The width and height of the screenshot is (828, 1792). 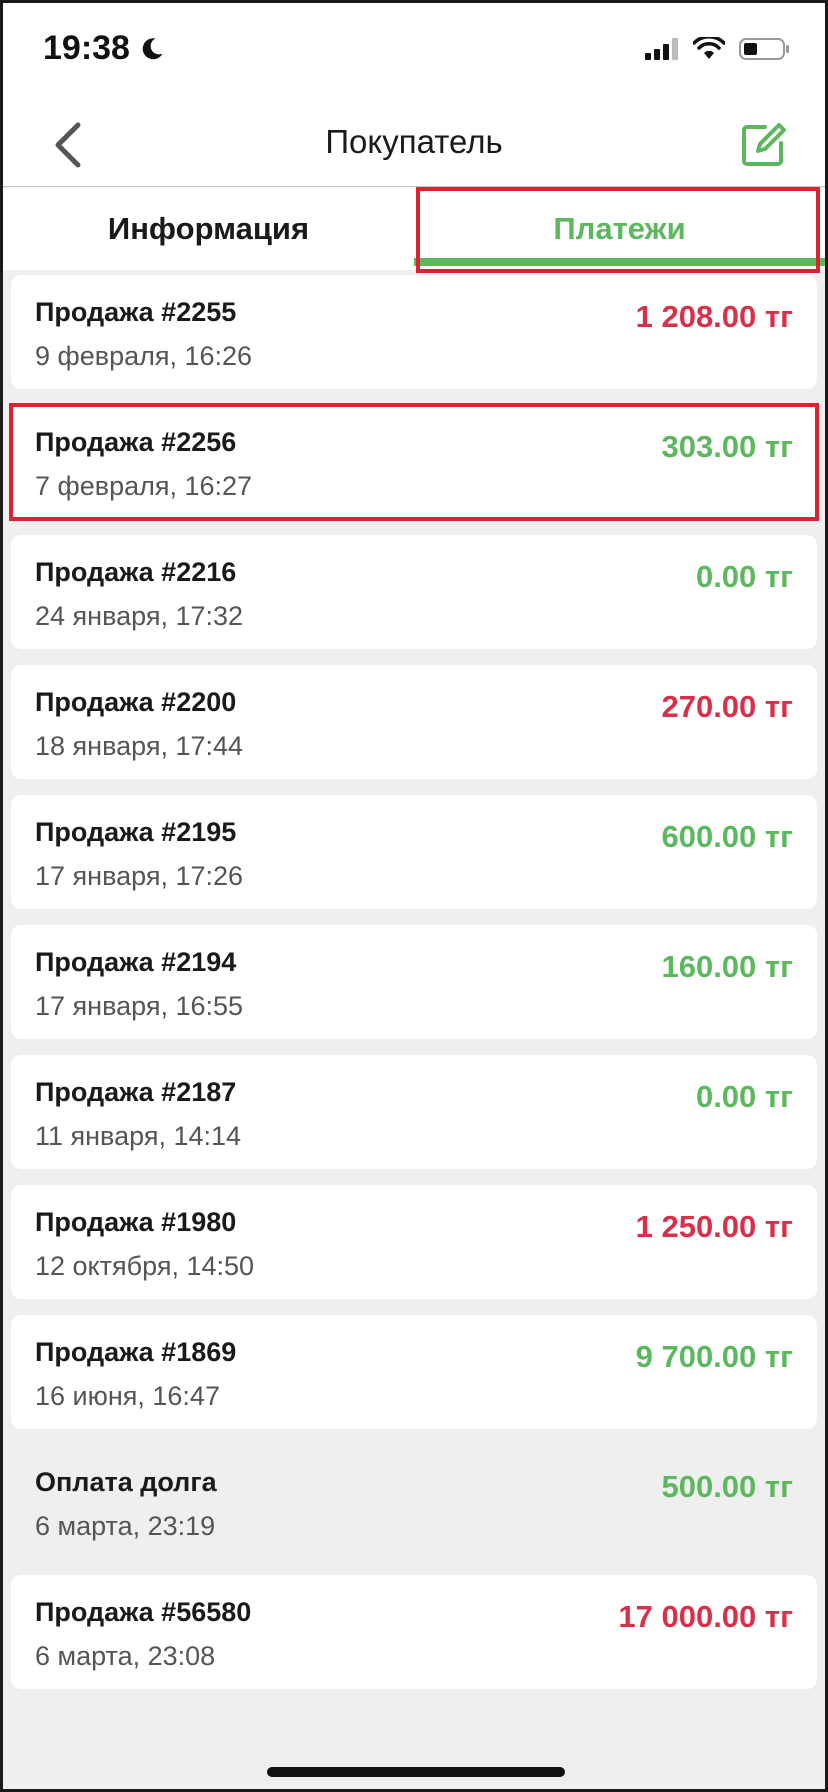 I want to click on tab-bar: Информация Платежи, so click(x=414, y=229).